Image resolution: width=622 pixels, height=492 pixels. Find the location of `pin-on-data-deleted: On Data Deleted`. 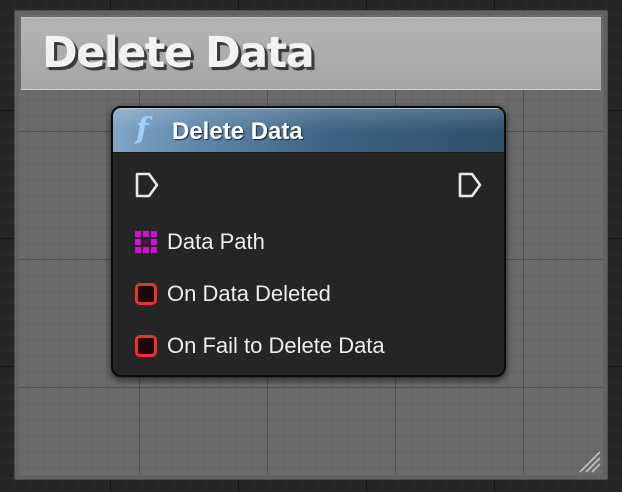

pin-on-data-deleted: On Data Deleted is located at coordinates (232, 294).